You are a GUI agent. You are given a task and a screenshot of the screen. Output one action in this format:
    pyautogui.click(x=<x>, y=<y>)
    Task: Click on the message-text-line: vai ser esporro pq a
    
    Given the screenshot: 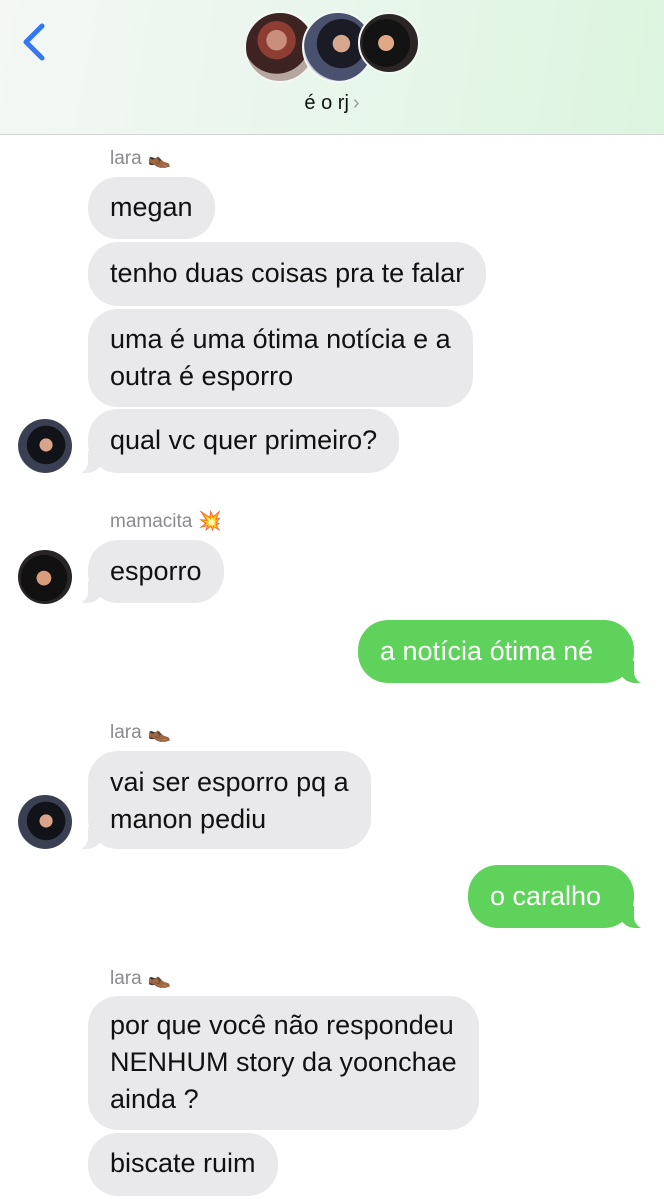 What is the action you would take?
    pyautogui.click(x=229, y=782)
    